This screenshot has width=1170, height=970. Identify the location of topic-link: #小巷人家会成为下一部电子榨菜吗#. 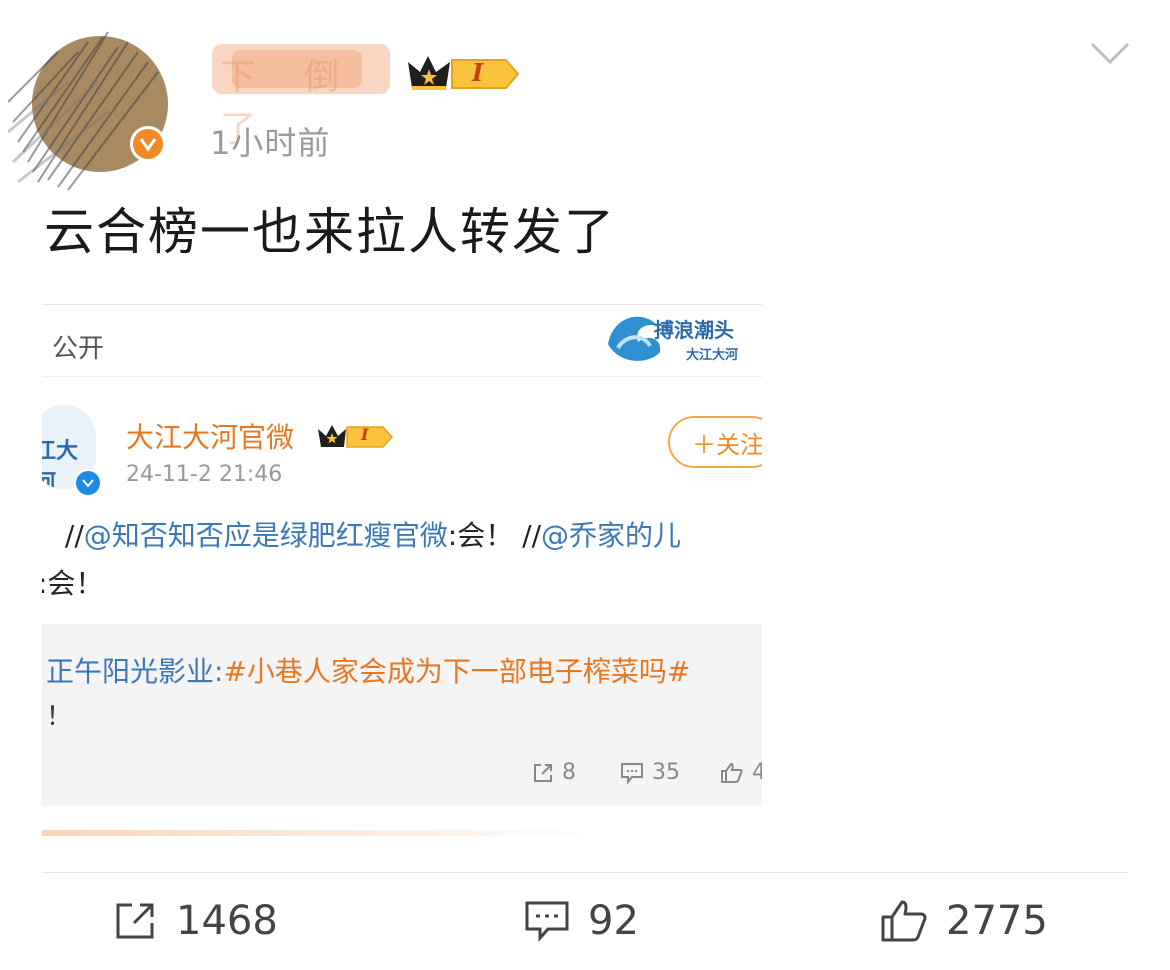
(456, 671).